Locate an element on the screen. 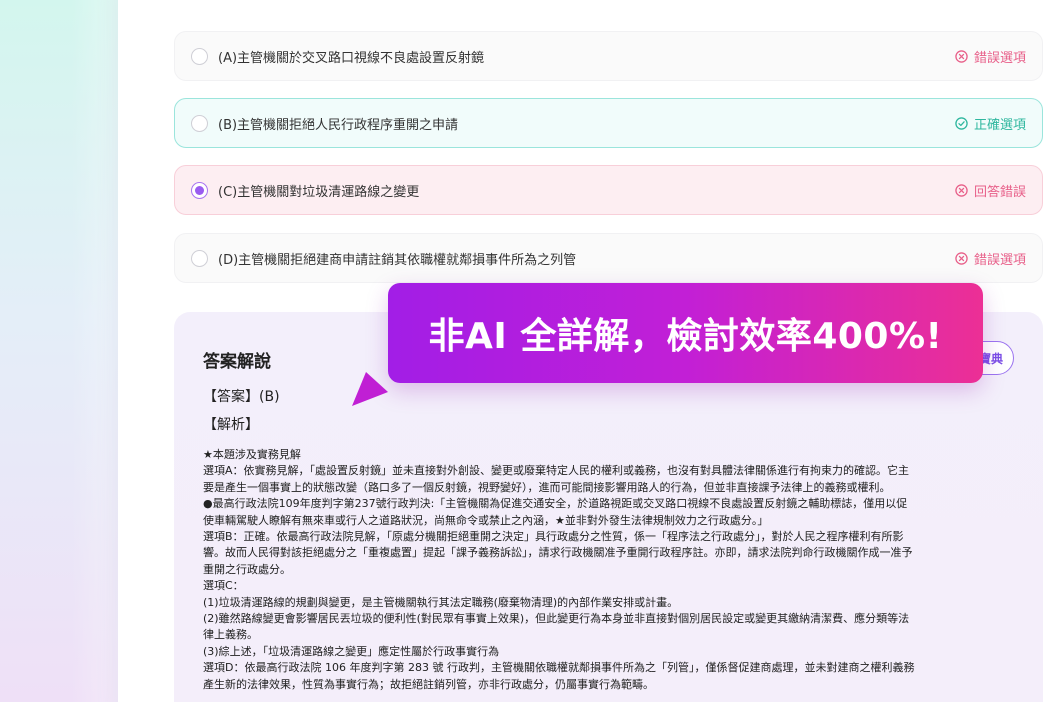  option-d-status-label: 錯誤選項 is located at coordinates (999, 260).